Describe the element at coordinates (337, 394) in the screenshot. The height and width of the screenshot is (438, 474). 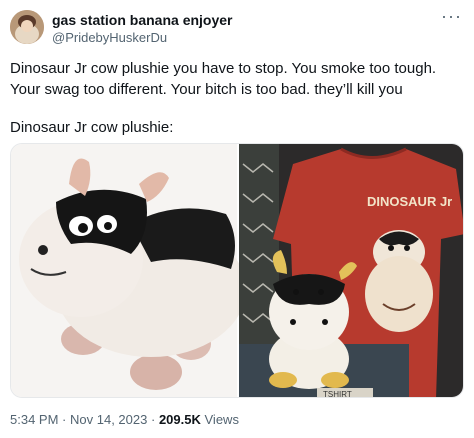
I see `tag-text: TSHIRT` at that location.